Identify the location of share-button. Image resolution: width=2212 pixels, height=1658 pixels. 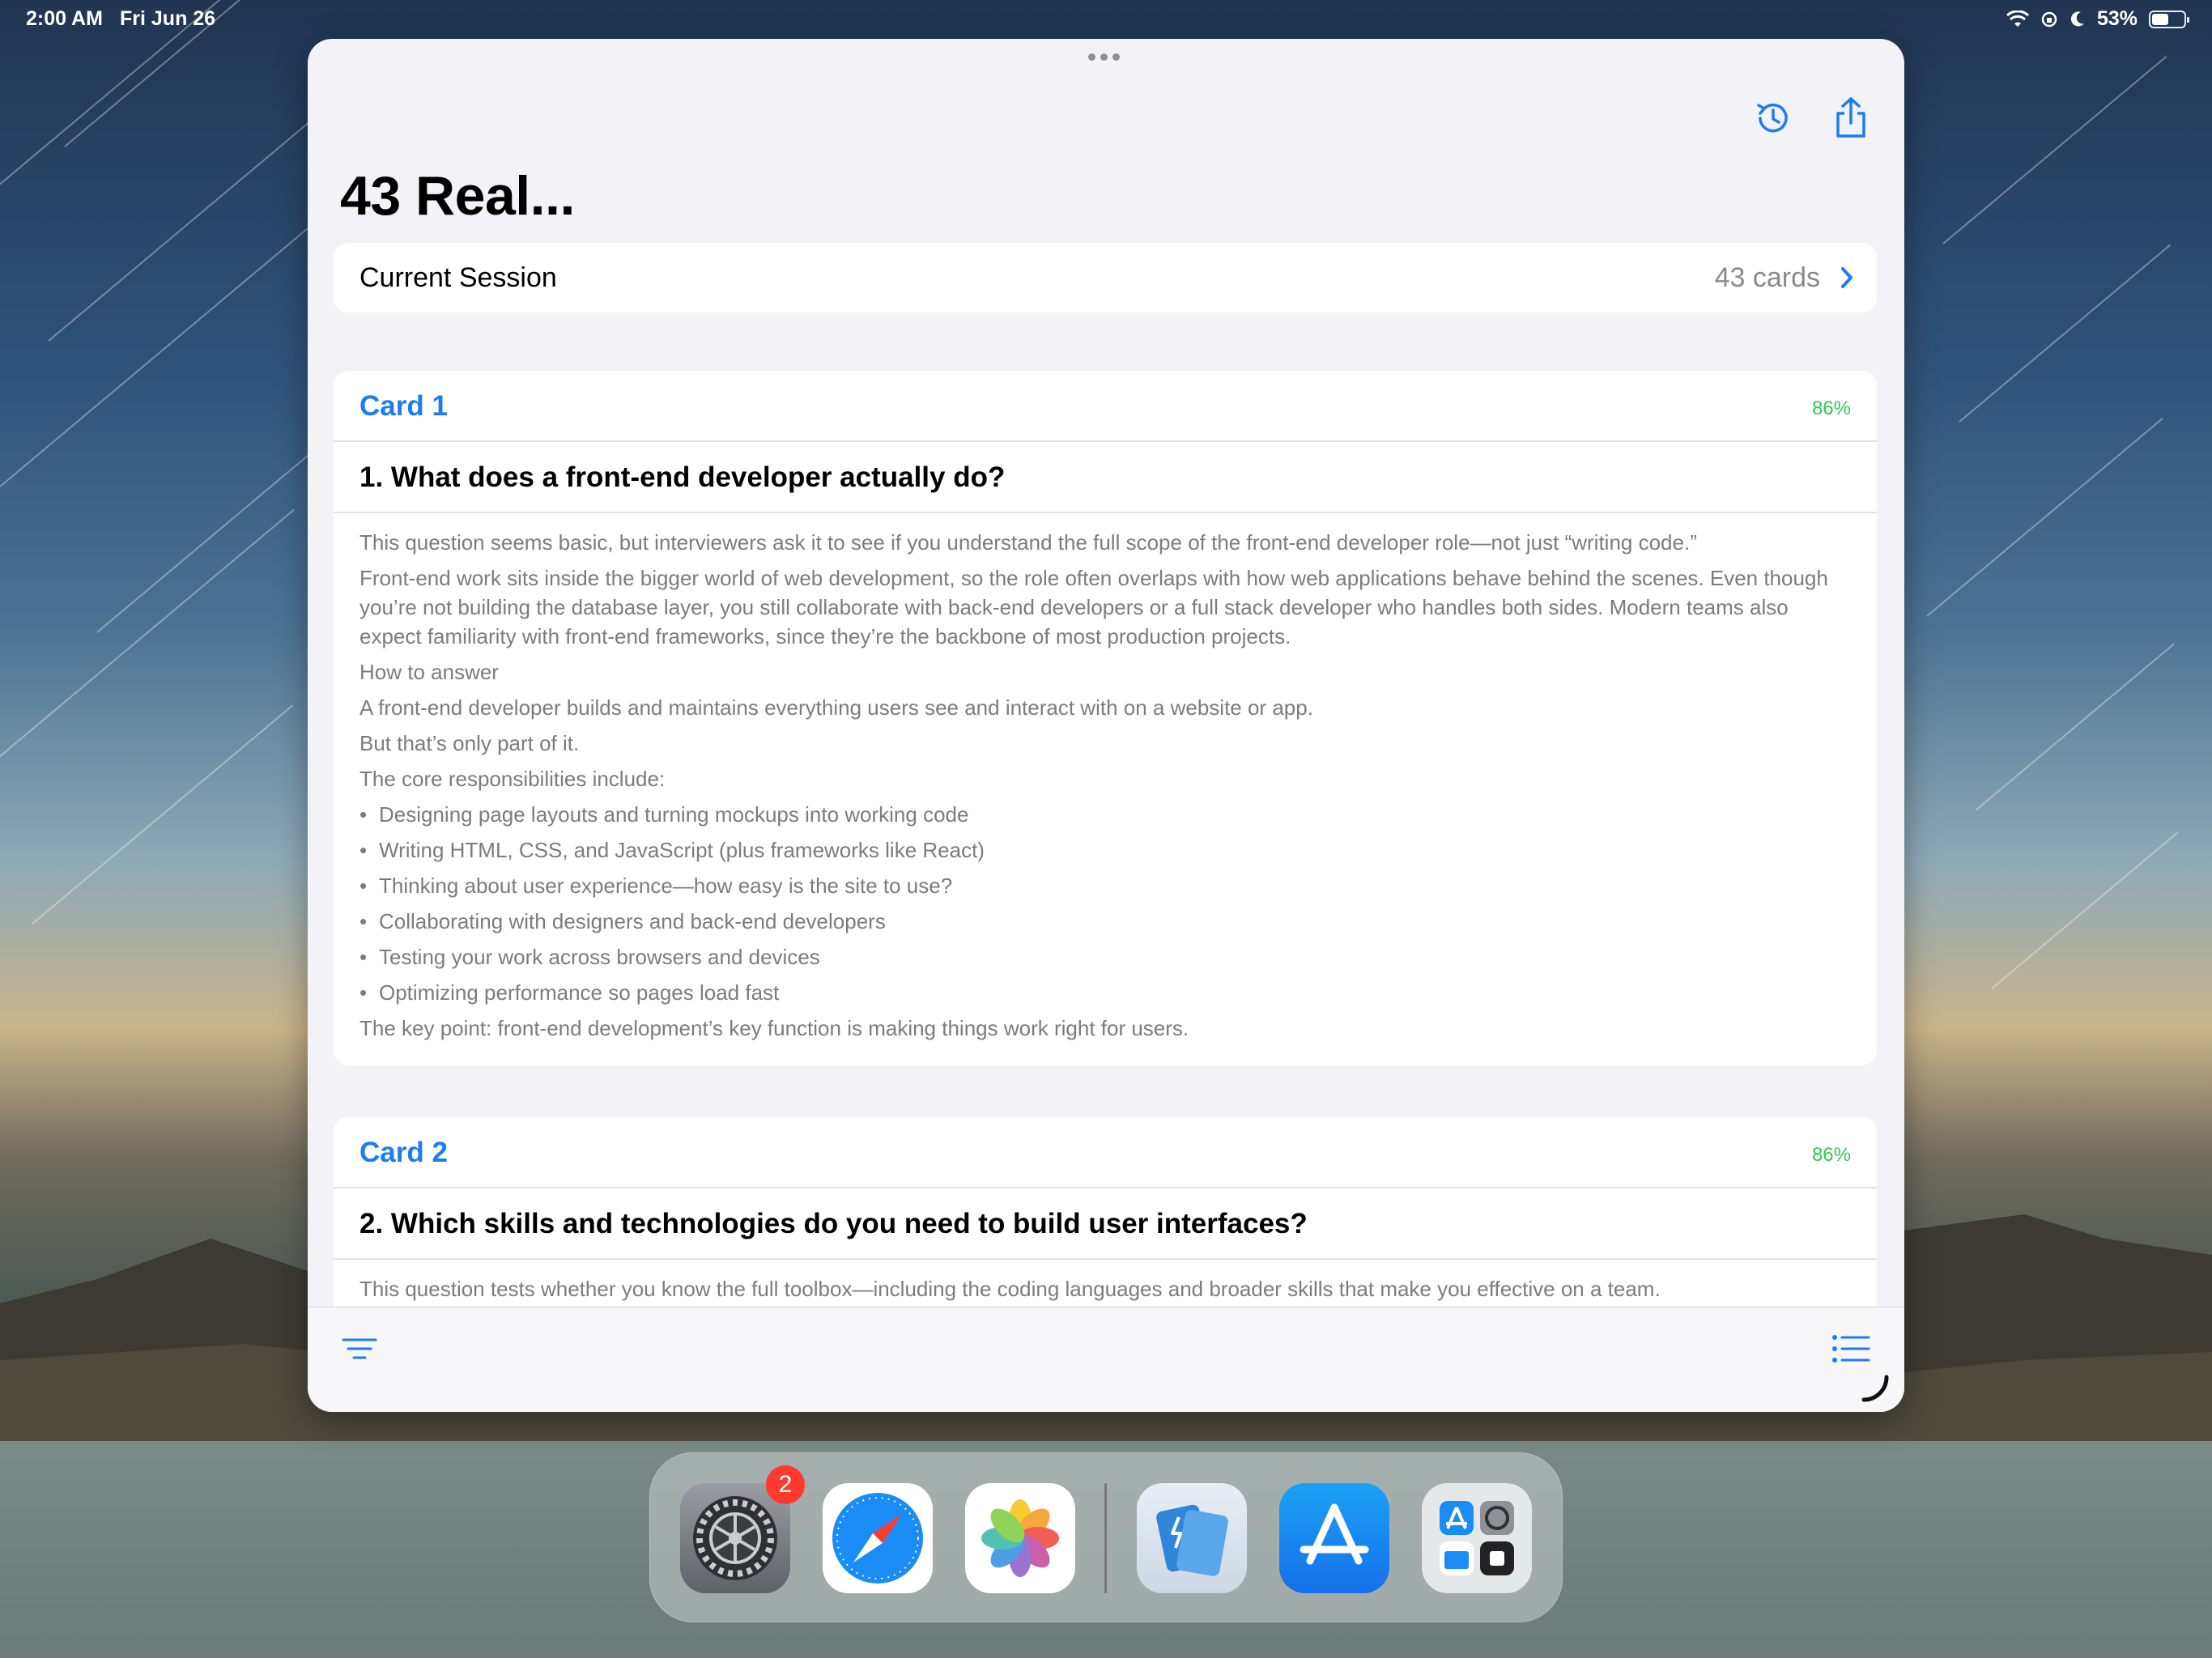
(1851, 118).